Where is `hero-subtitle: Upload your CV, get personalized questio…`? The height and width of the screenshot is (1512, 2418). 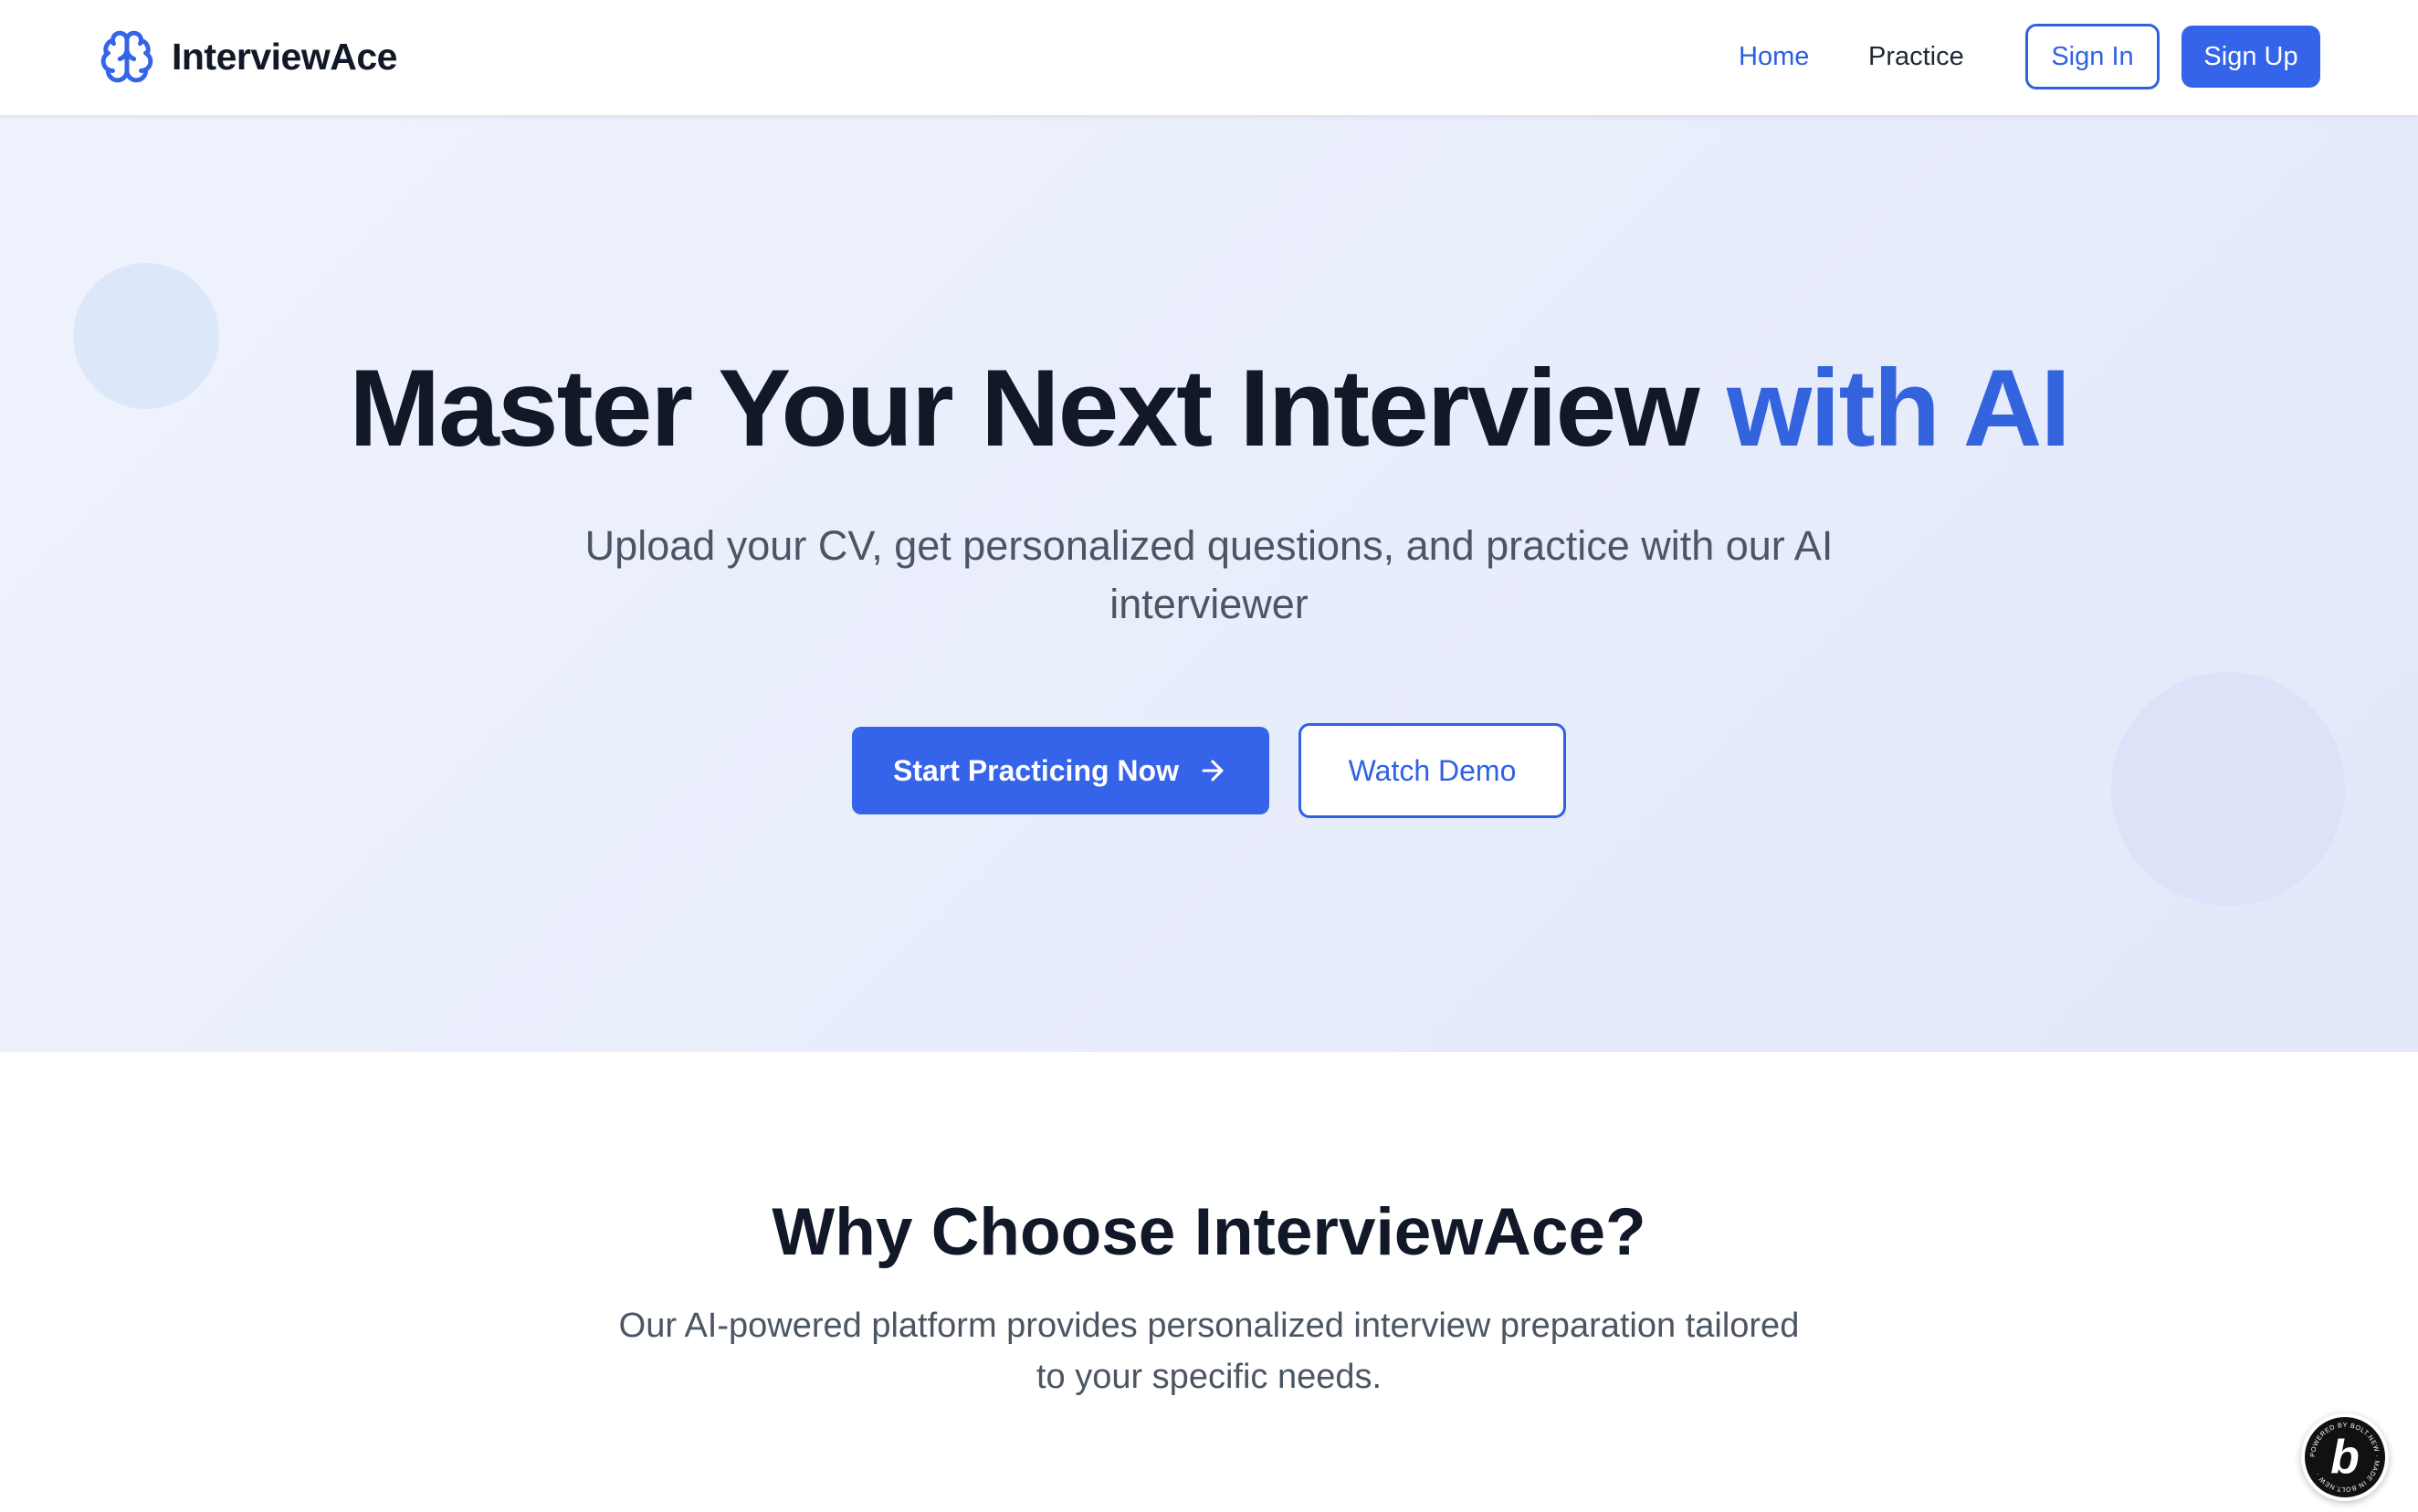
hero-subtitle: Upload your CV, get personalized questio… is located at coordinates (1209, 574).